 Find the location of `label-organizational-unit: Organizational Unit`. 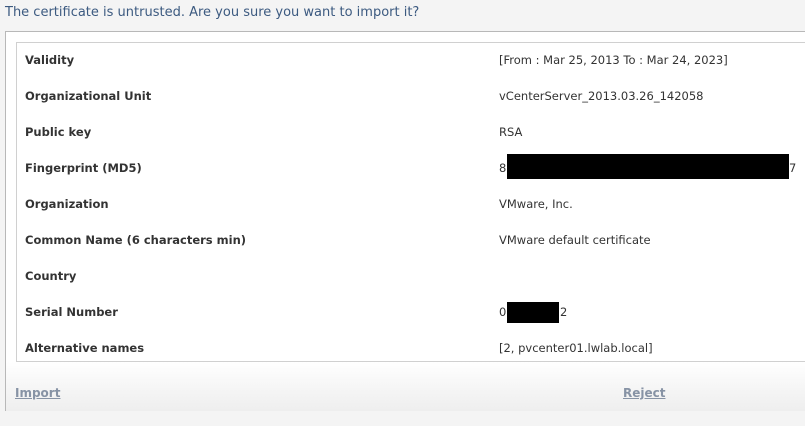

label-organizational-unit: Organizational Unit is located at coordinates (88, 96).